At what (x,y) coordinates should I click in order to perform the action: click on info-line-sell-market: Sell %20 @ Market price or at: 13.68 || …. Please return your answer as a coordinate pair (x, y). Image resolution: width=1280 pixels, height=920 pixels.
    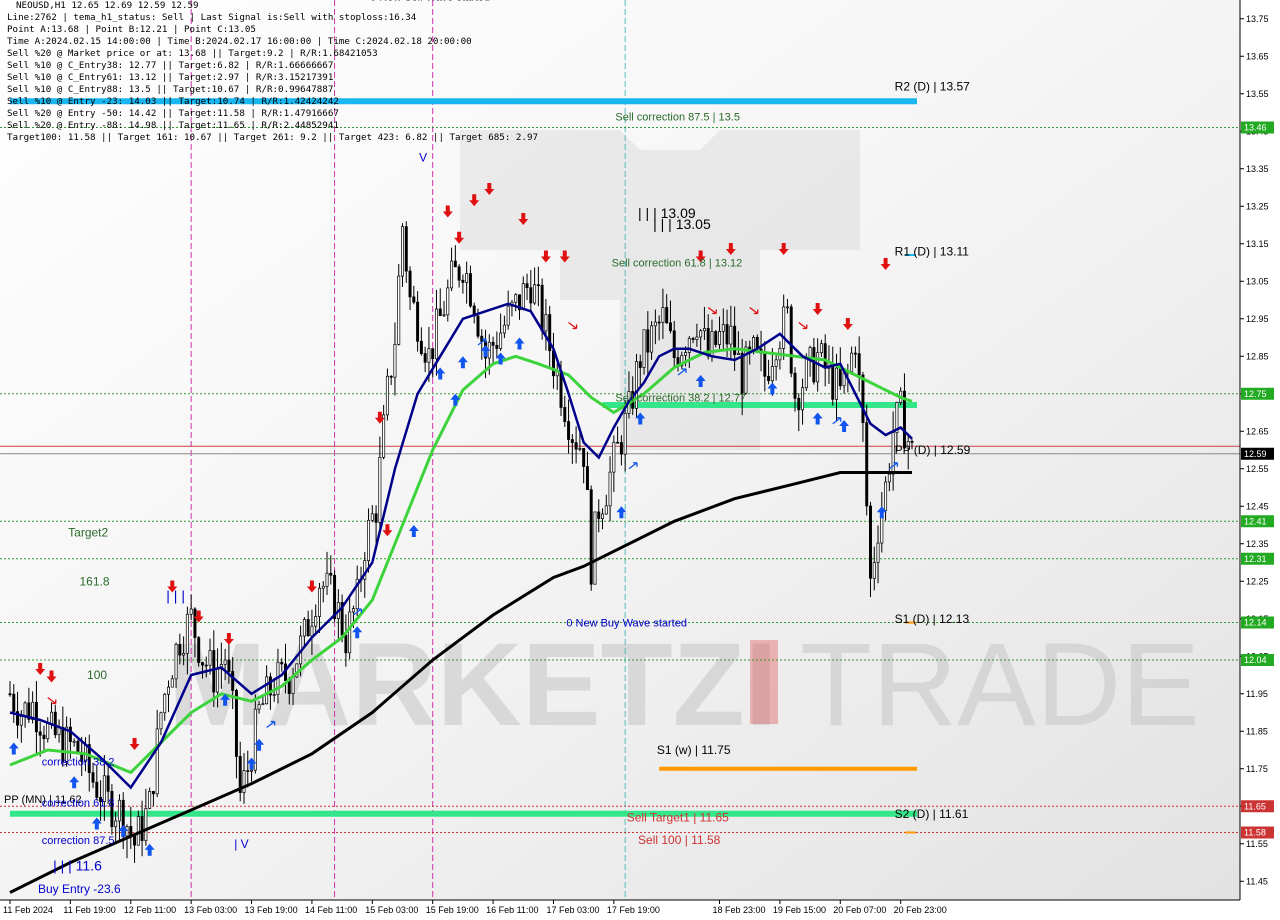
    Looking at the image, I should click on (192, 53).